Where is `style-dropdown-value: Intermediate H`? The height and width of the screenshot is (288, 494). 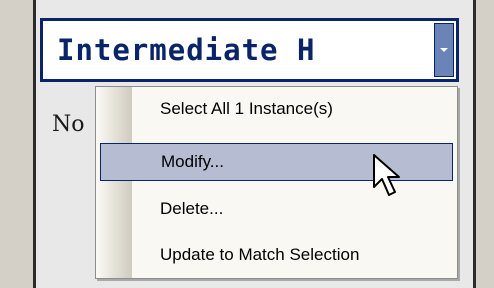 style-dropdown-value: Intermediate H is located at coordinates (186, 50).